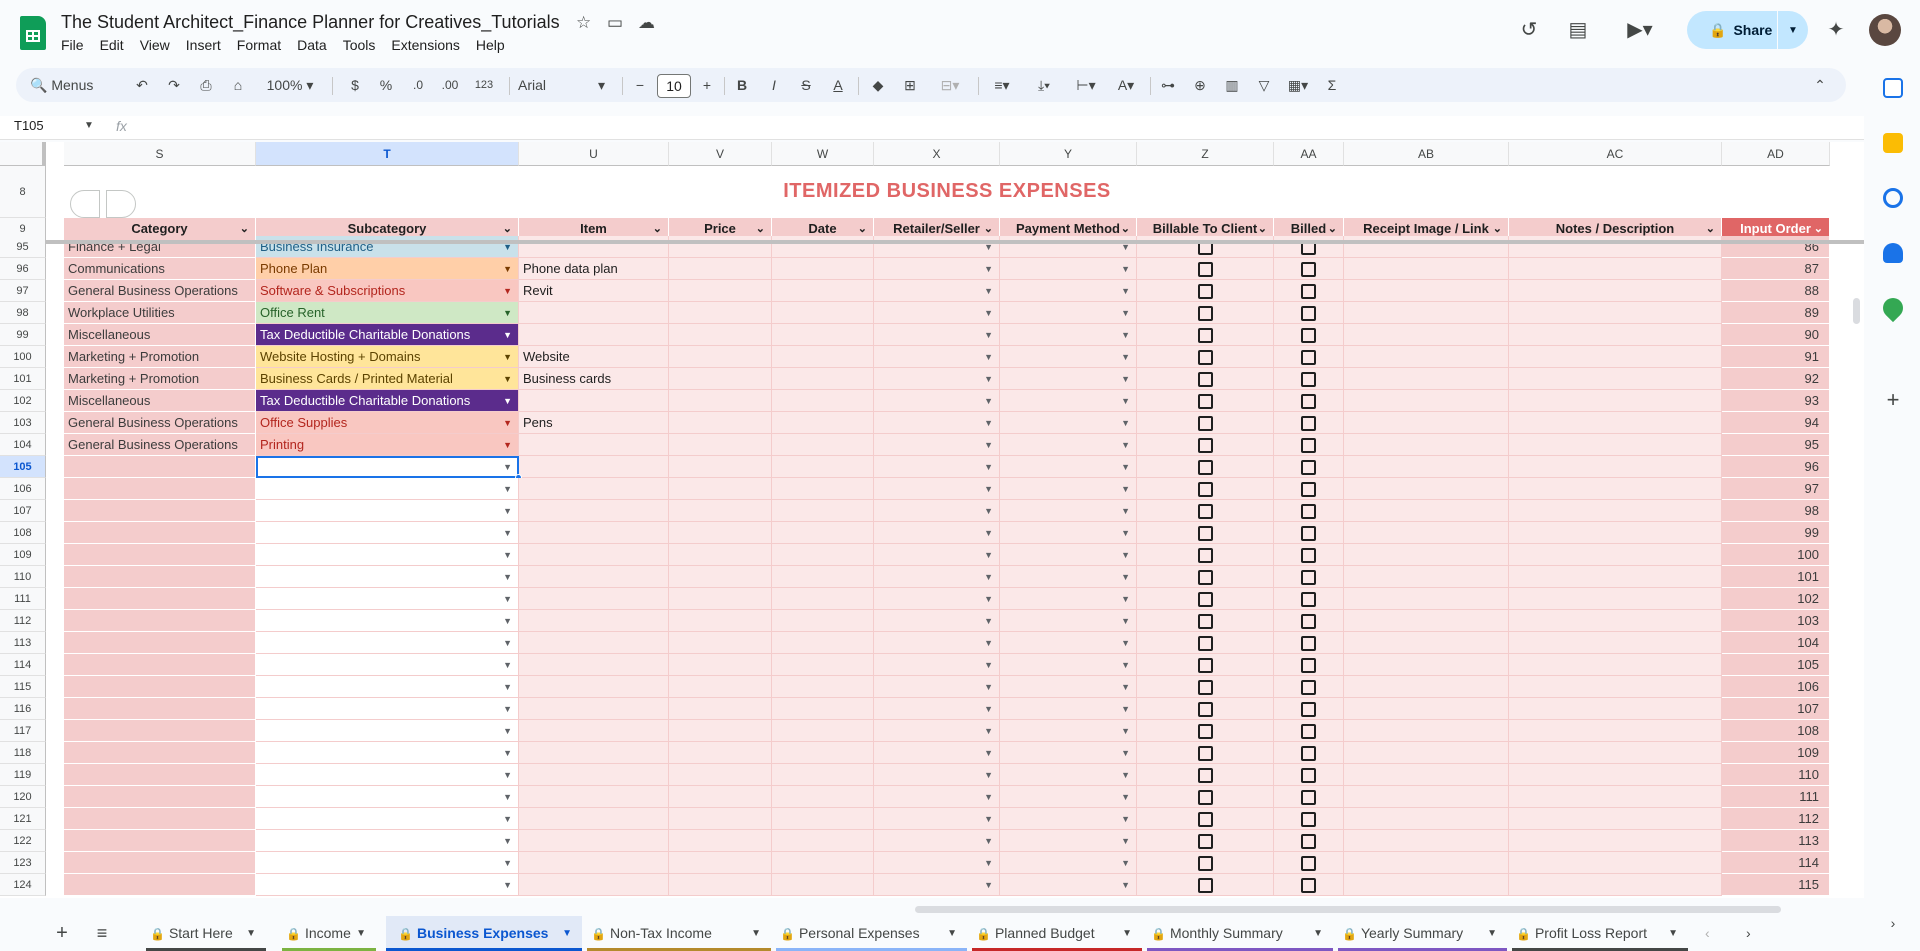 The height and width of the screenshot is (951, 1920). Describe the element at coordinates (387, 357) in the screenshot. I see `subcategory-dropdown: Website Hosting + Domains ▼` at that location.